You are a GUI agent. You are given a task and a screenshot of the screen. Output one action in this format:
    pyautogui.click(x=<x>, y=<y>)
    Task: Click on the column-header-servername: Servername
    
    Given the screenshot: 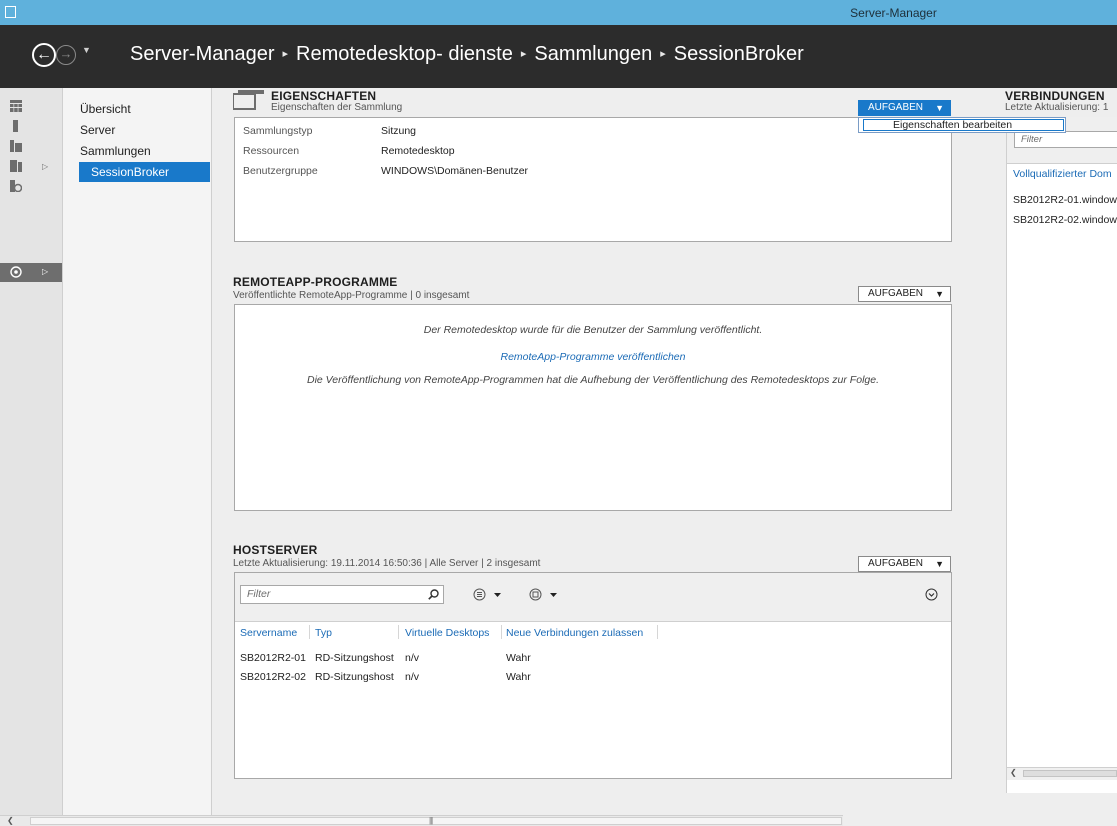 What is the action you would take?
    pyautogui.click(x=268, y=633)
    